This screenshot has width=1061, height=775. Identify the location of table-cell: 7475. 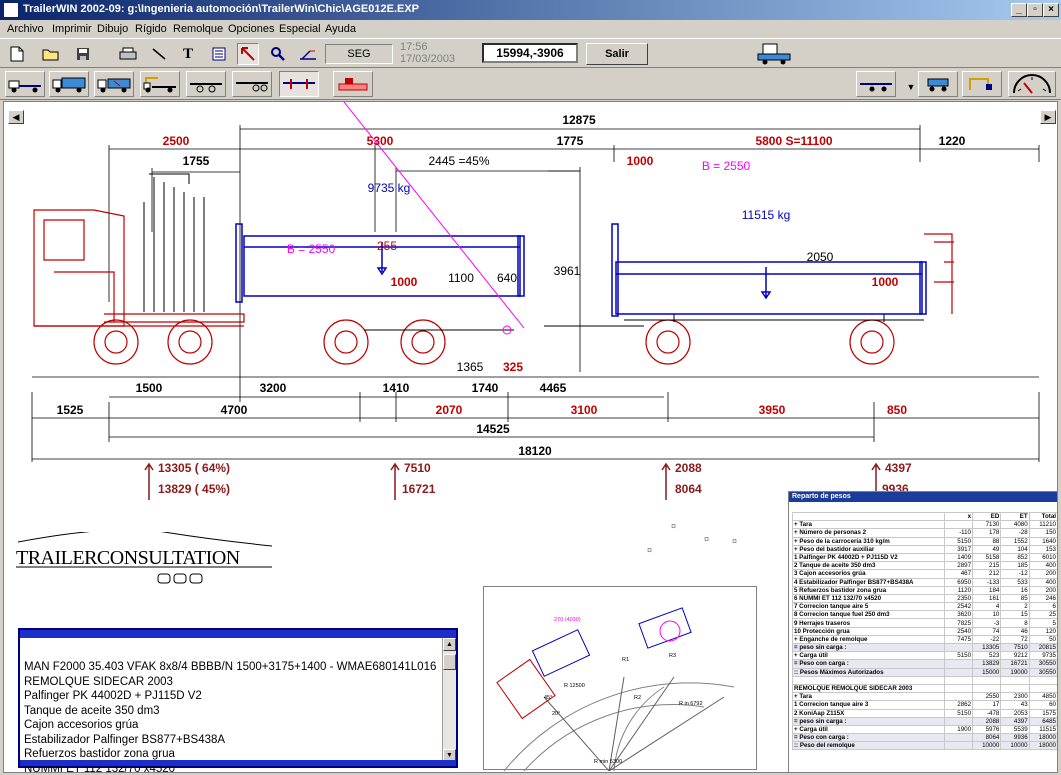
(958, 639).